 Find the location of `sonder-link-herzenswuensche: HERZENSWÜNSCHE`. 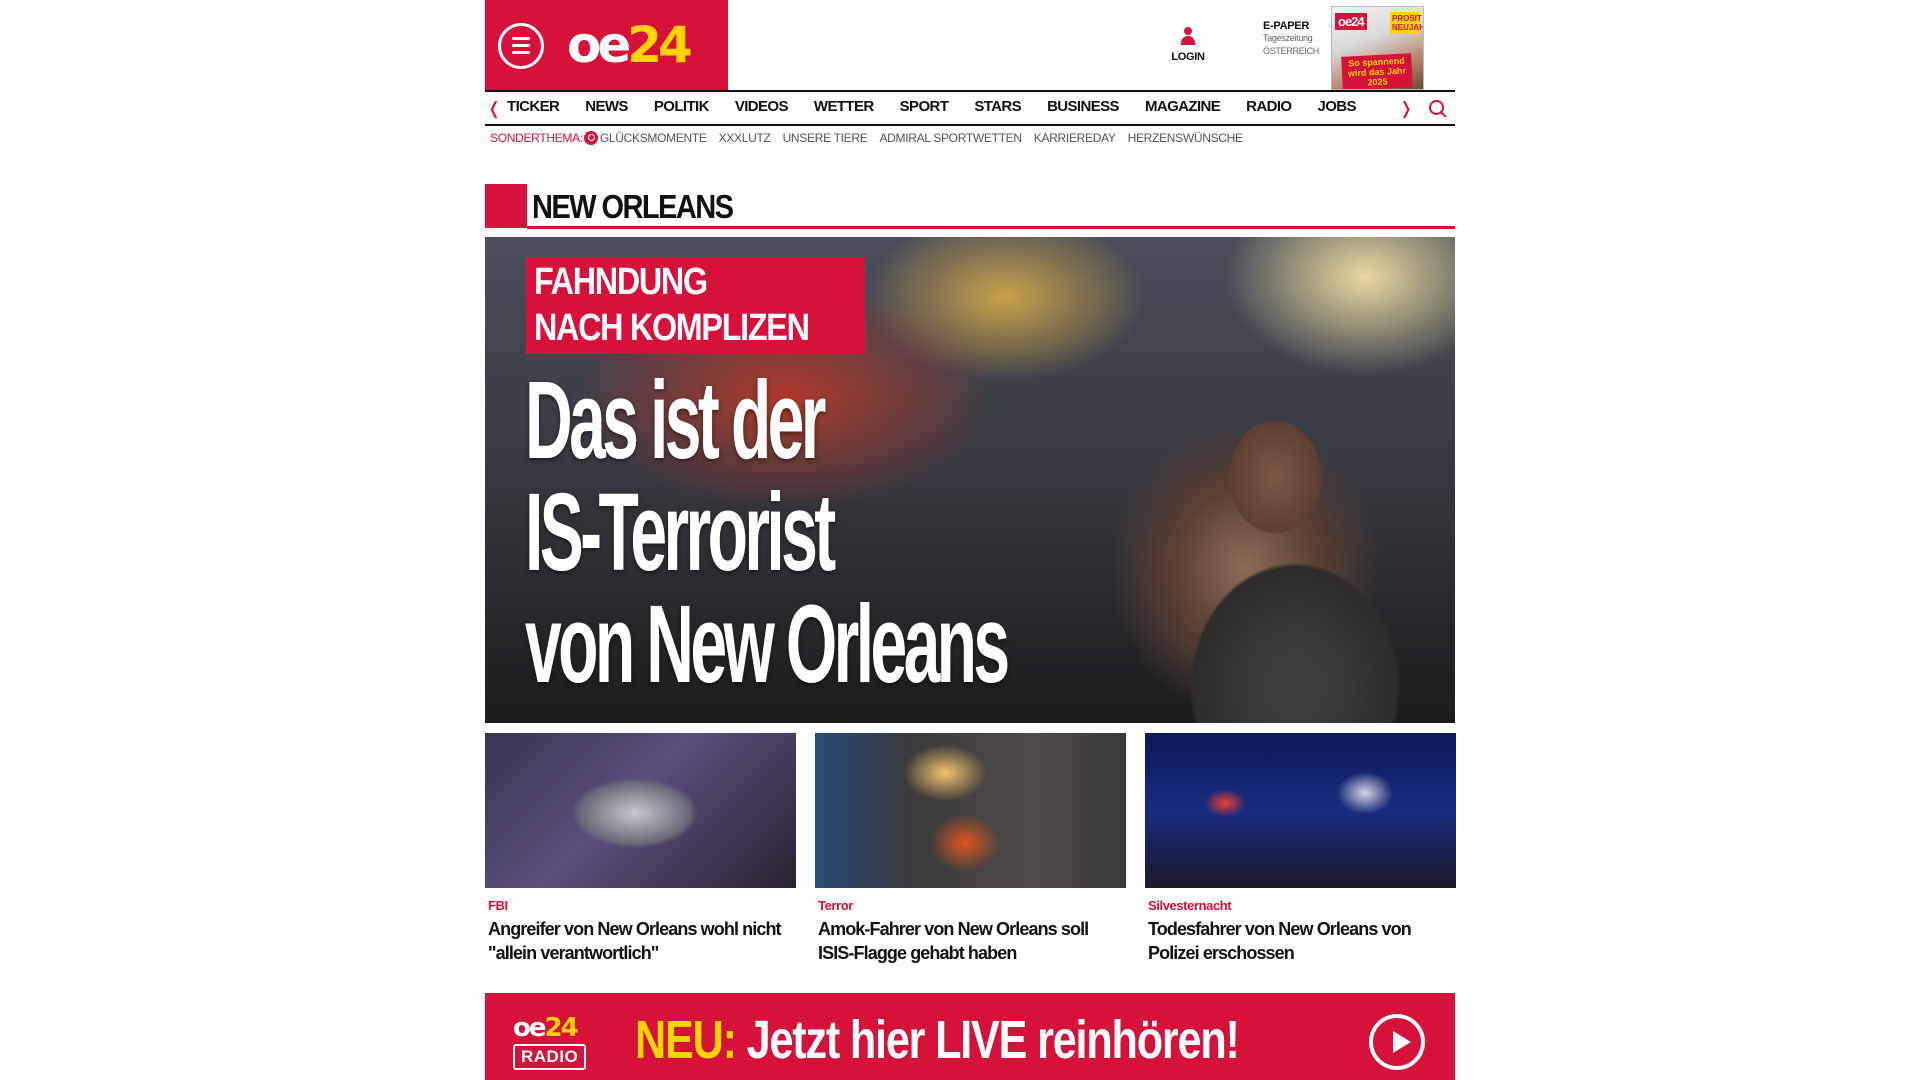

sonder-link-herzenswuensche: HERZENSWÜNSCHE is located at coordinates (1185, 138).